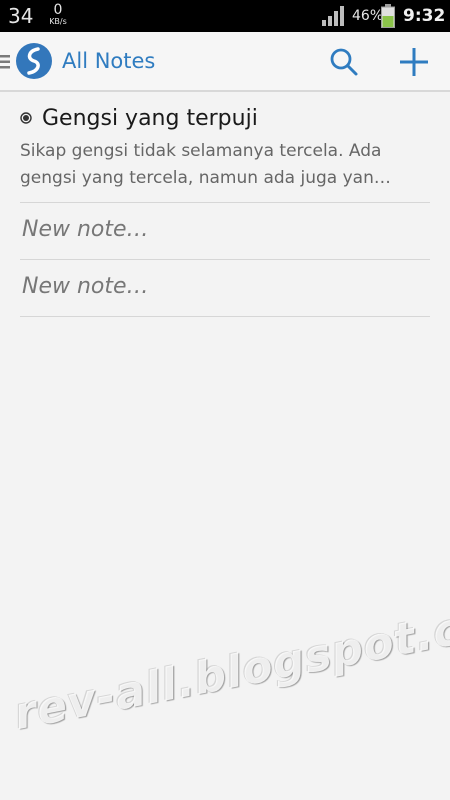  Describe the element at coordinates (333, 16) in the screenshot. I see `signal-icon` at that location.